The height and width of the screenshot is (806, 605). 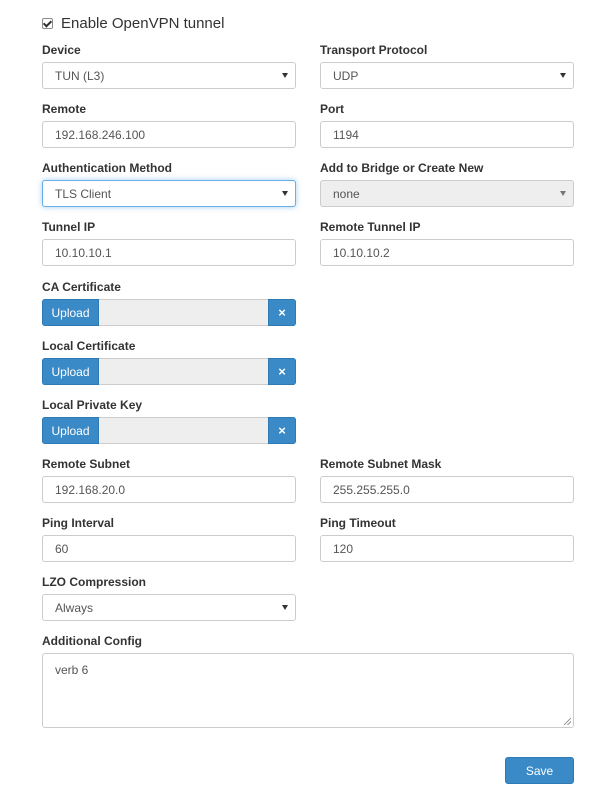 I want to click on device-select: TUN (L3), so click(x=169, y=75).